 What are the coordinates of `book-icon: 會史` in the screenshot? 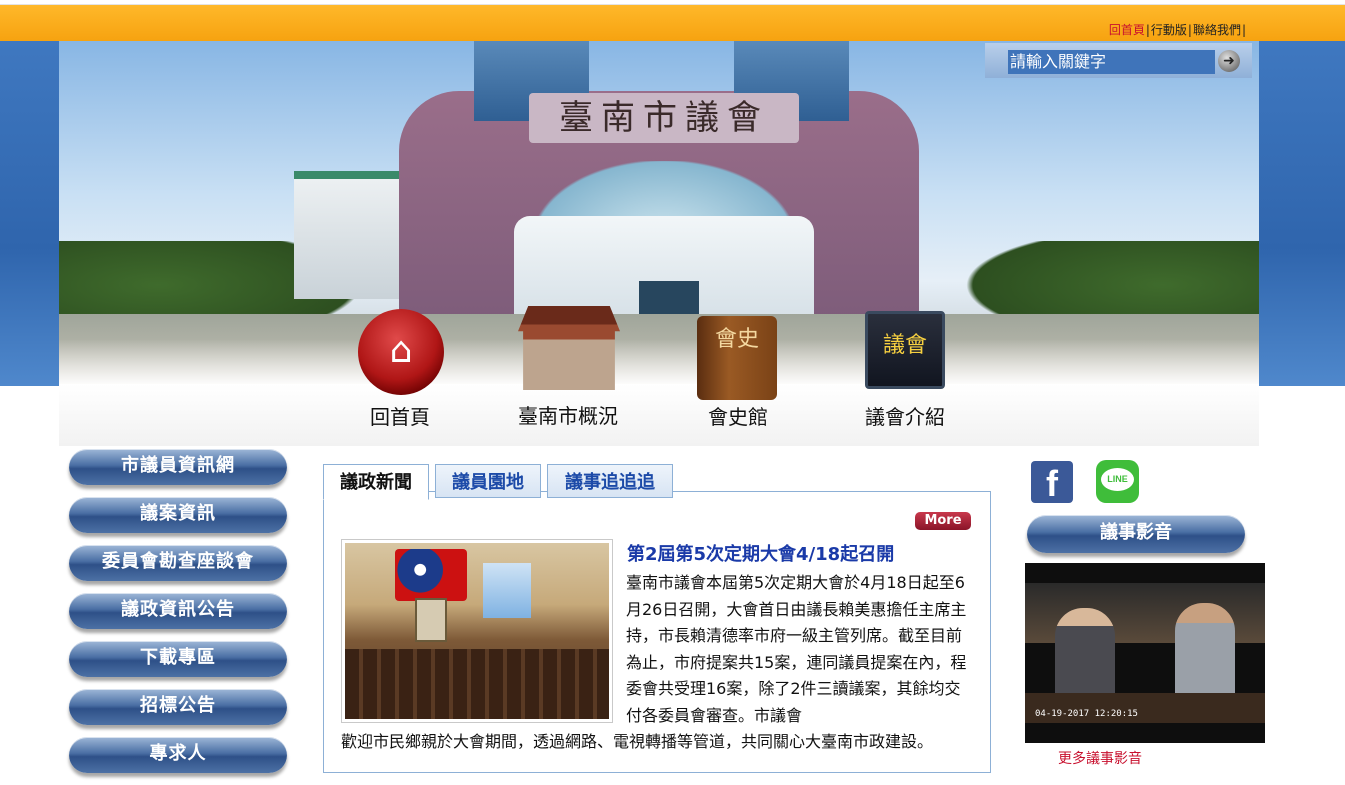 It's located at (737, 358).